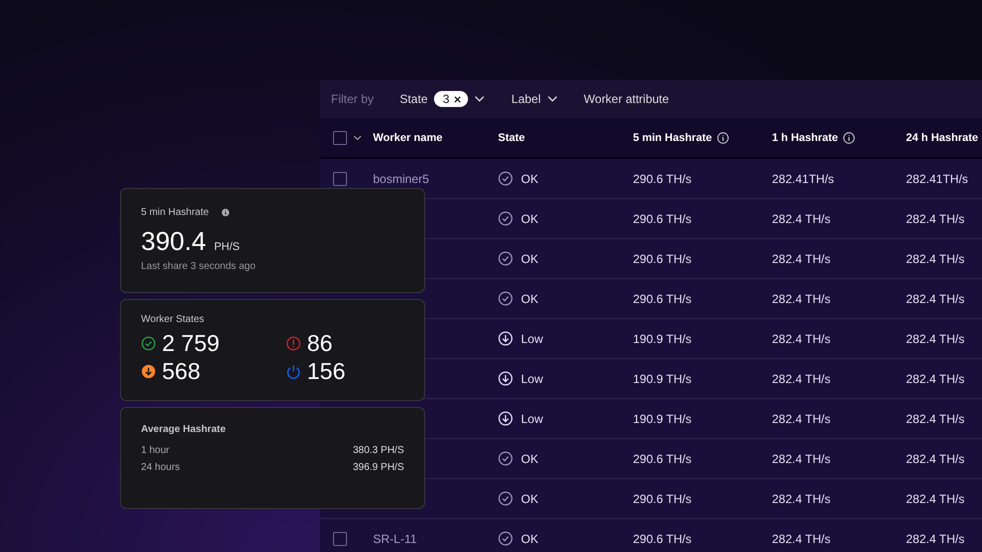  I want to click on column-header: Worker name, so click(407, 138).